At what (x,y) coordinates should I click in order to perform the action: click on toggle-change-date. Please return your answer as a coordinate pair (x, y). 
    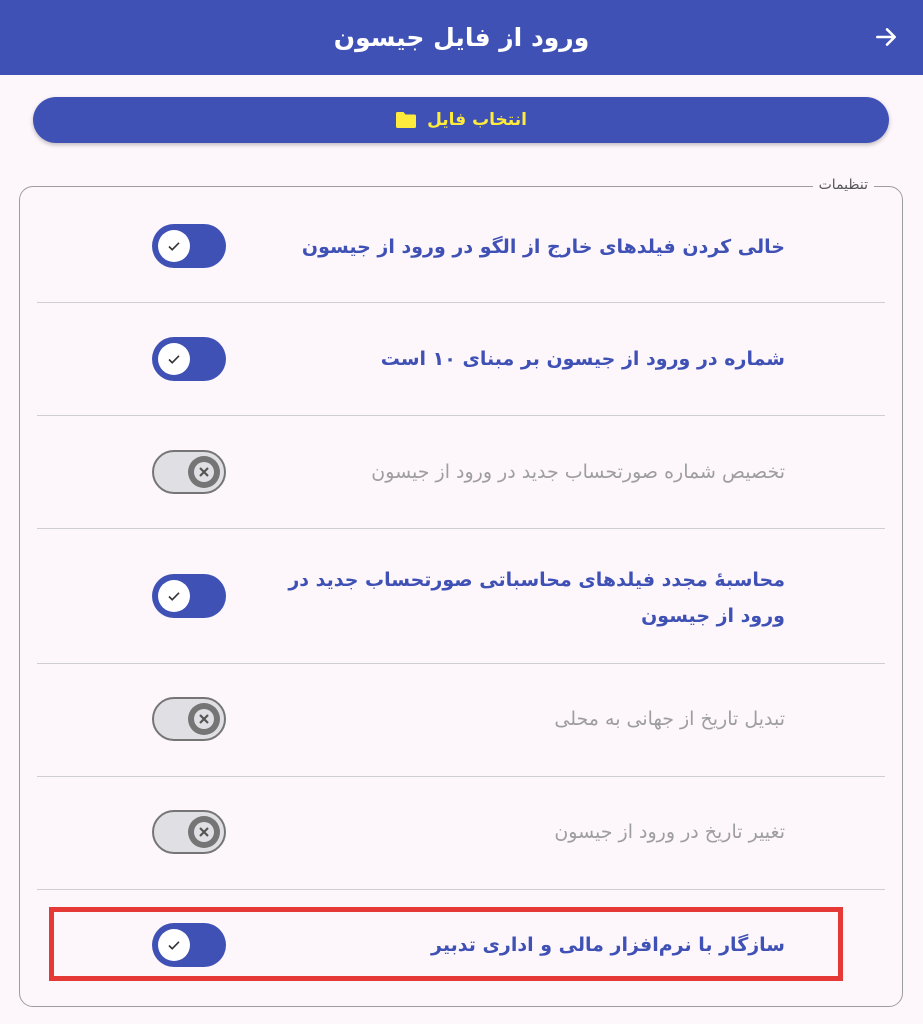
    Looking at the image, I should click on (189, 832).